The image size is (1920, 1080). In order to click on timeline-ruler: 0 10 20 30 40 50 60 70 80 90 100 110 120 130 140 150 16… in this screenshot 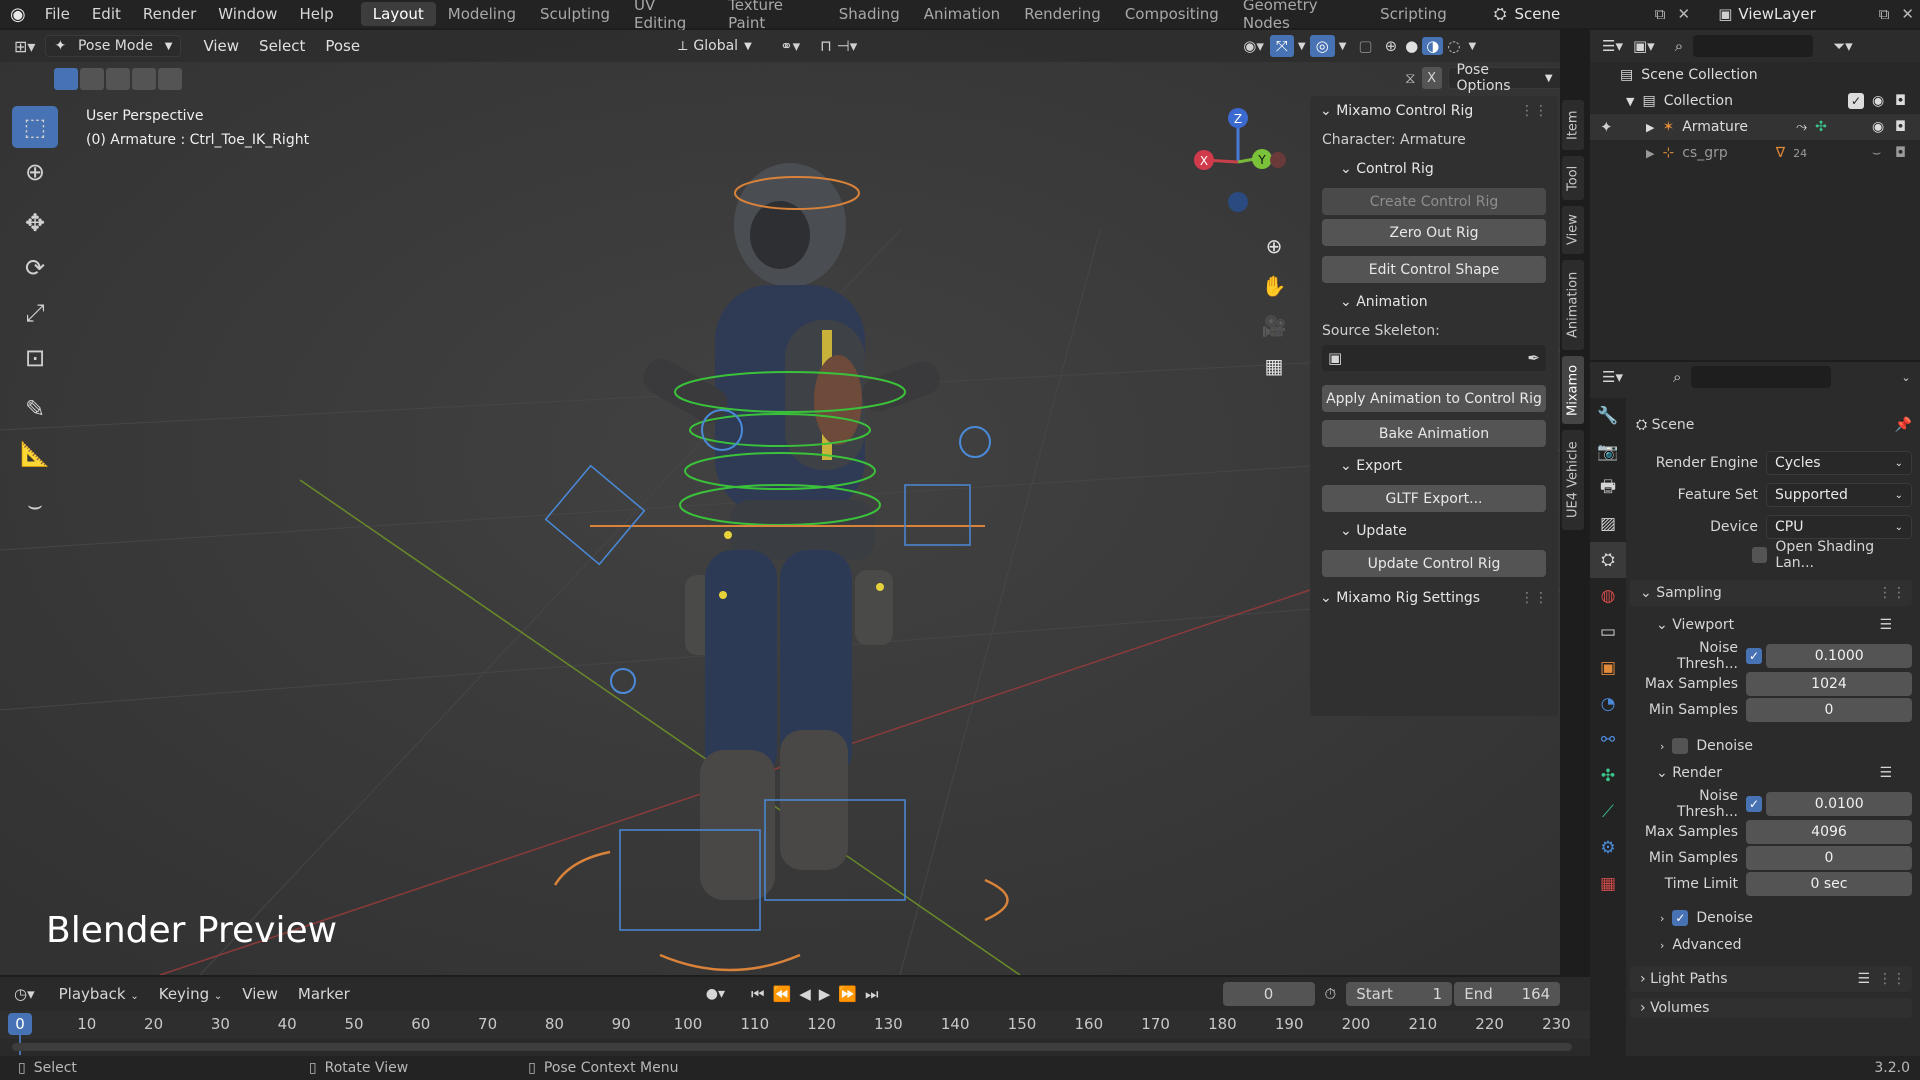, I will do `click(795, 1033)`.